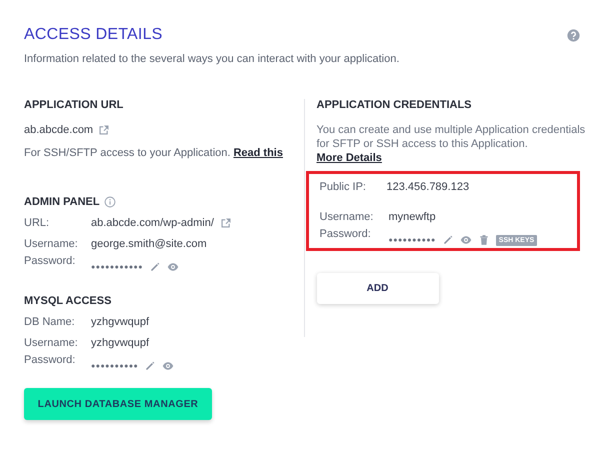 Image resolution: width=610 pixels, height=464 pixels. I want to click on section-description: Information related to the several ways you can interact with your application., so click(212, 59).